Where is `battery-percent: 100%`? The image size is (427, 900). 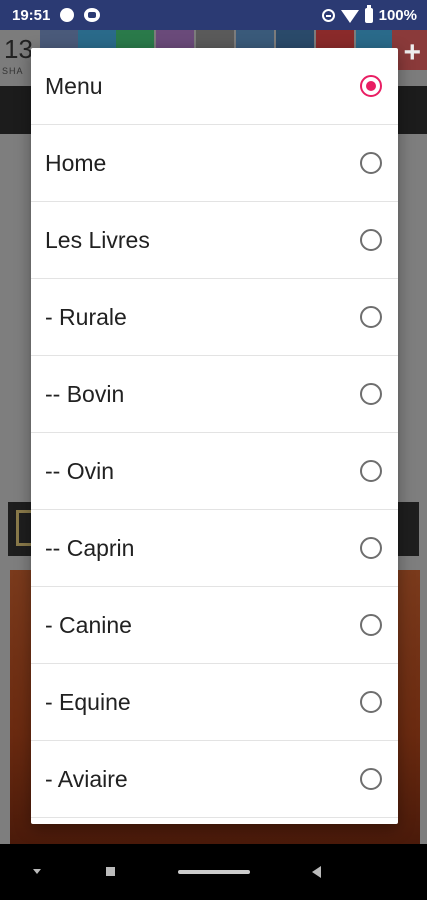
battery-percent: 100% is located at coordinates (397, 15).